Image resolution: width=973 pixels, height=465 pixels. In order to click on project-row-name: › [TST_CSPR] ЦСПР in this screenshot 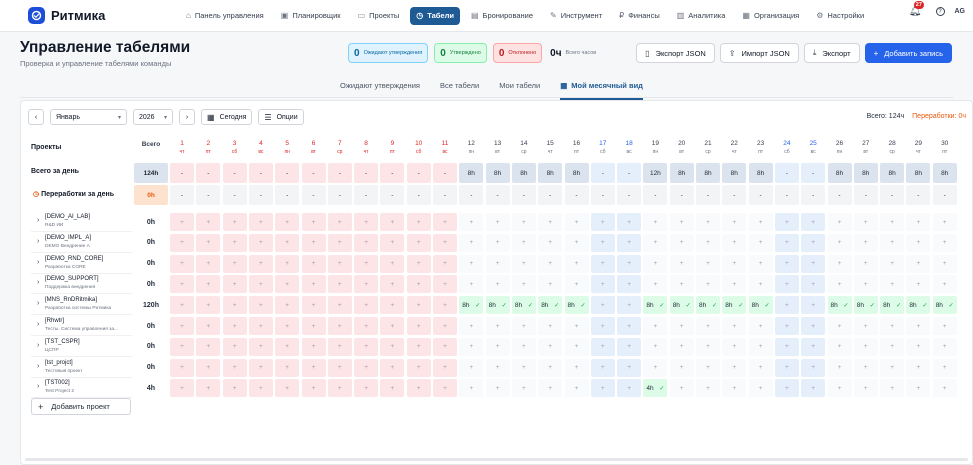, I will do `click(81, 346)`.